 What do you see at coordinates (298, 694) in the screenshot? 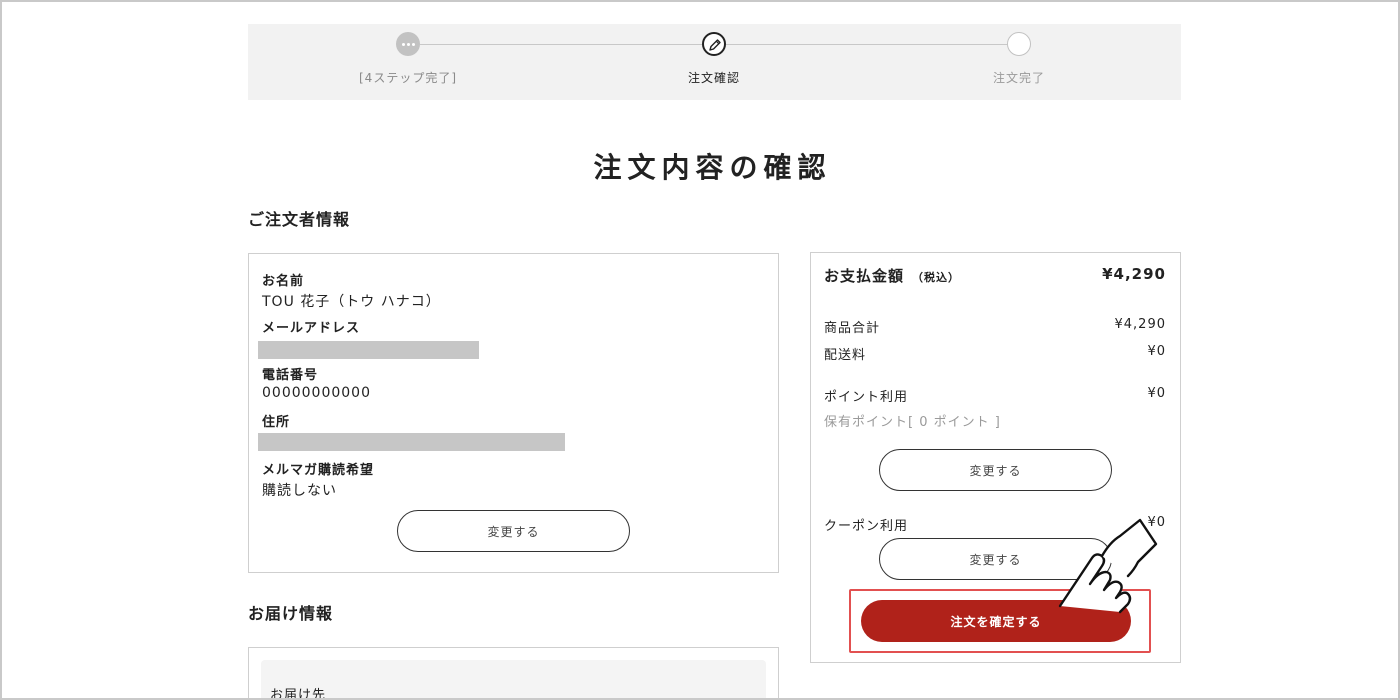
I see `delivery-destination-label: お届け先` at bounding box center [298, 694].